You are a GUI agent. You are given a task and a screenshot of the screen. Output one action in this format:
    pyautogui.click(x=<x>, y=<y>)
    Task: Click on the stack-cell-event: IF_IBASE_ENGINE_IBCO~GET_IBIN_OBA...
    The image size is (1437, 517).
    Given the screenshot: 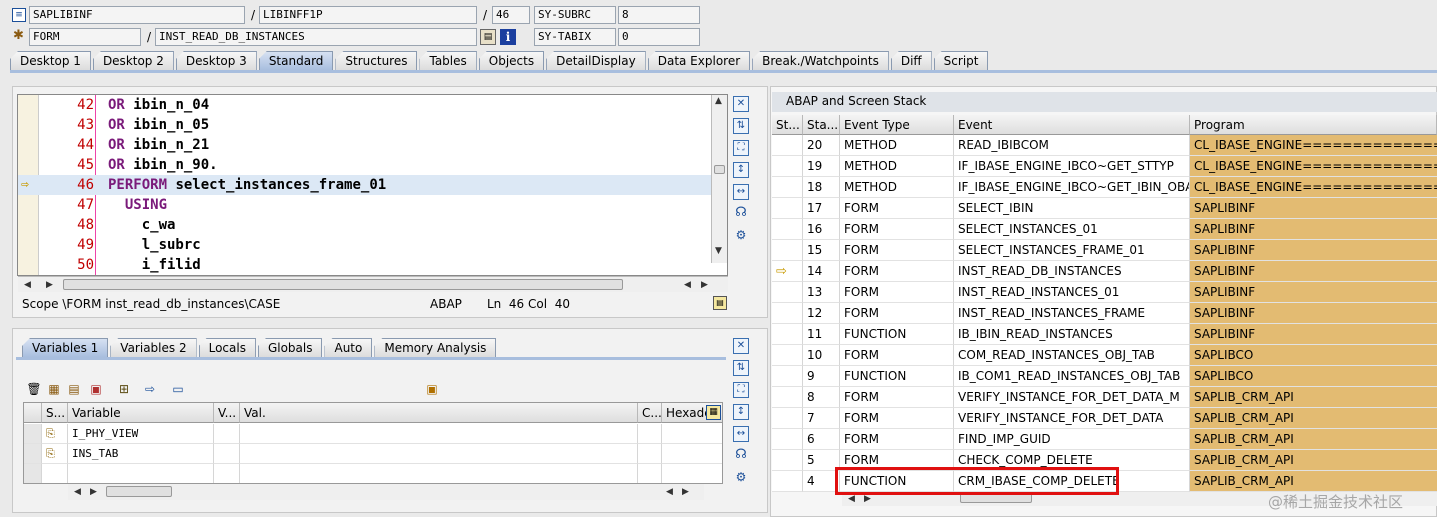 What is the action you would take?
    pyautogui.click(x=1072, y=187)
    